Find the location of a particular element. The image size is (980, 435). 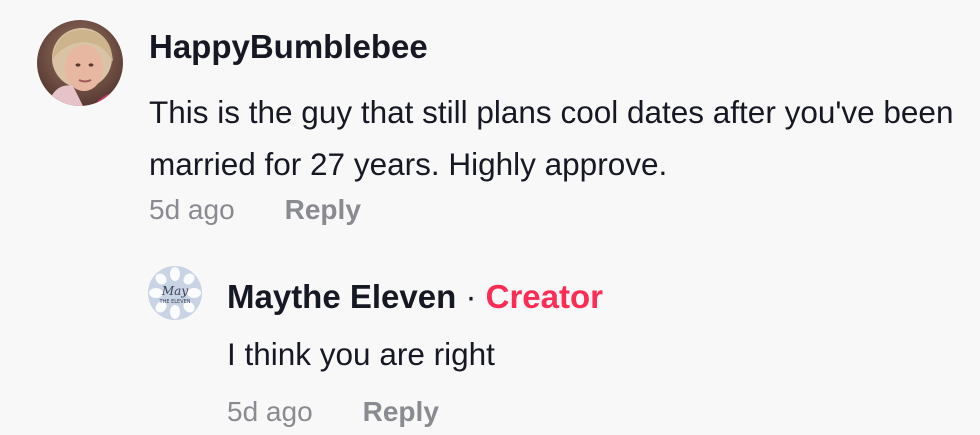

avatar is located at coordinates (80, 63).